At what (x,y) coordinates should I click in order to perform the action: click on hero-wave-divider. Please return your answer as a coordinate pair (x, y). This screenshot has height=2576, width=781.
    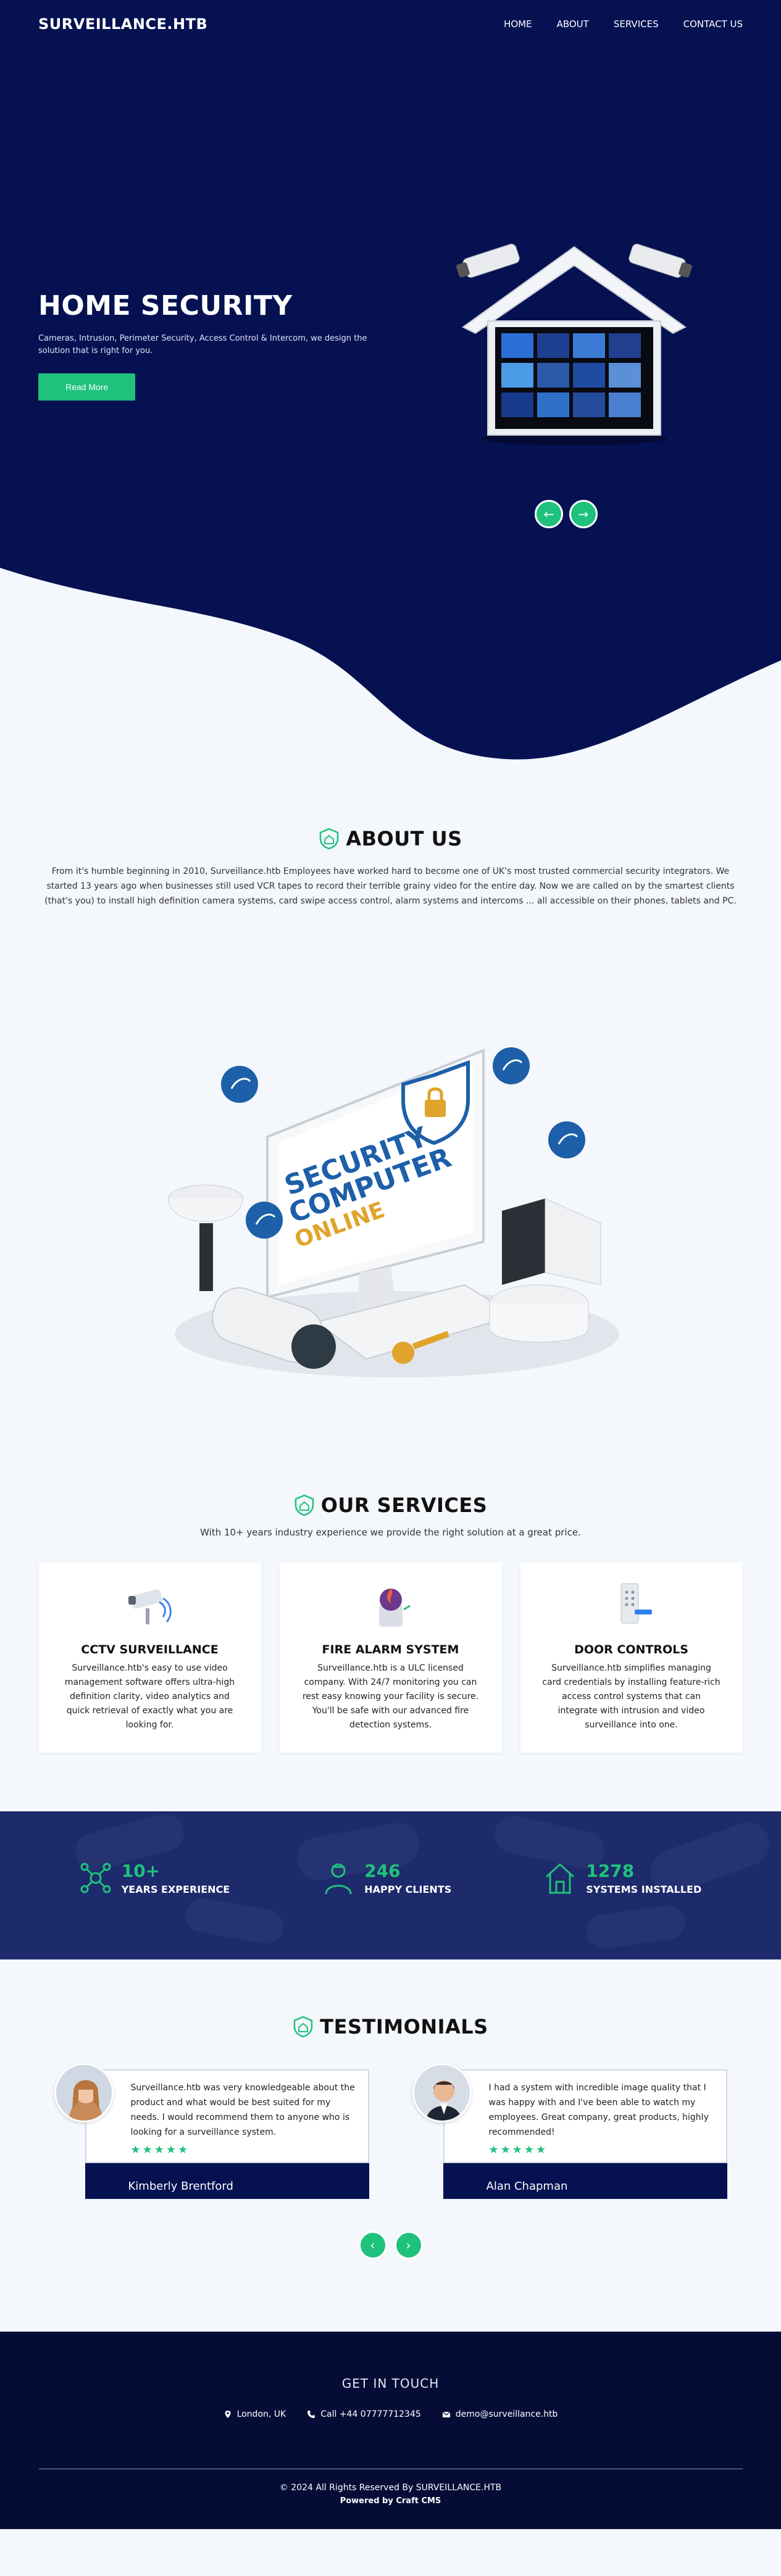
    Looking at the image, I should click on (390, 669).